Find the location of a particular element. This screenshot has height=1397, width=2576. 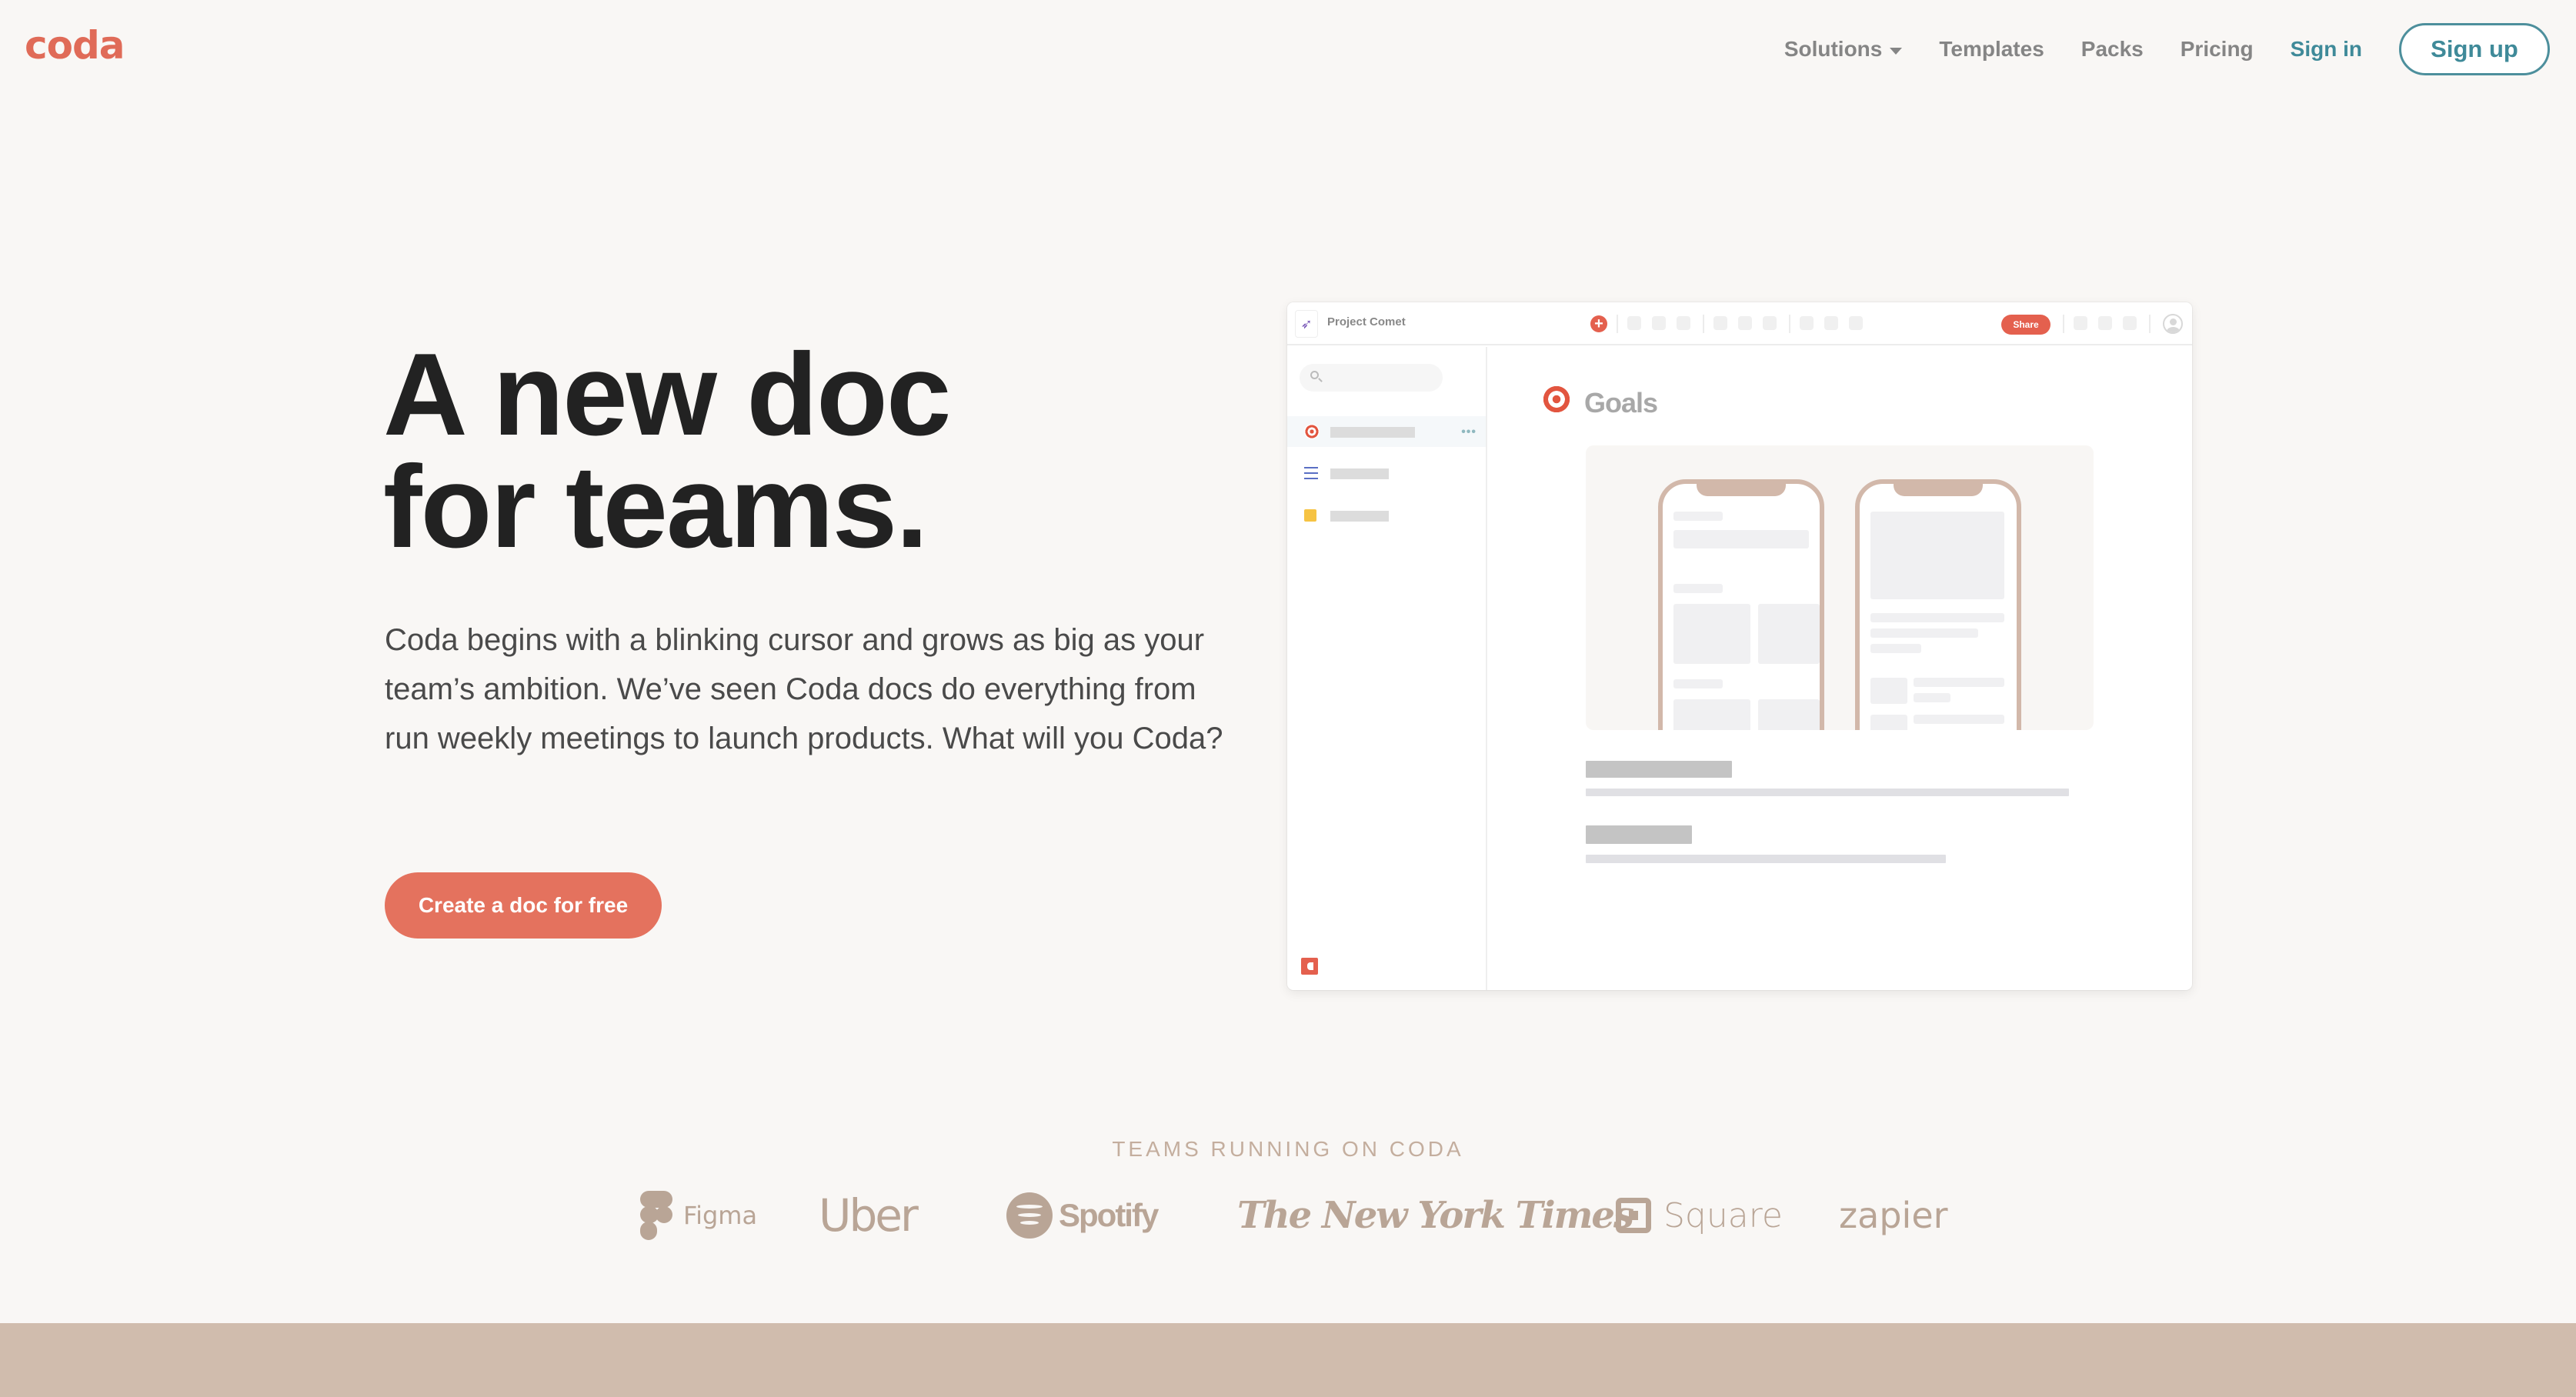

sign-in-link: Sign in is located at coordinates (2327, 49).